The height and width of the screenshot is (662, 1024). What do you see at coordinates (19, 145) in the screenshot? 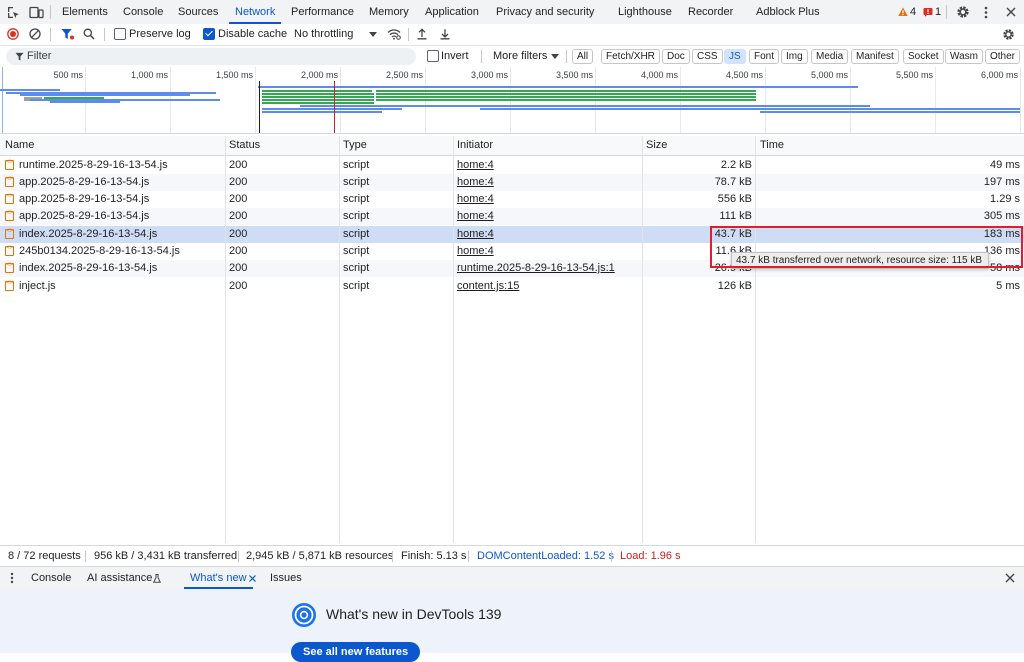
I see `column-header-name: Name` at bounding box center [19, 145].